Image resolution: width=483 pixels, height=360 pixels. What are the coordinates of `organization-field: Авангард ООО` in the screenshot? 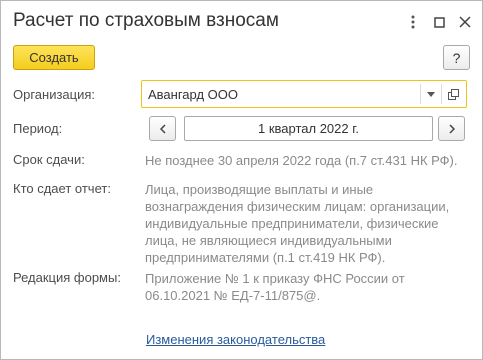 It's located at (304, 94).